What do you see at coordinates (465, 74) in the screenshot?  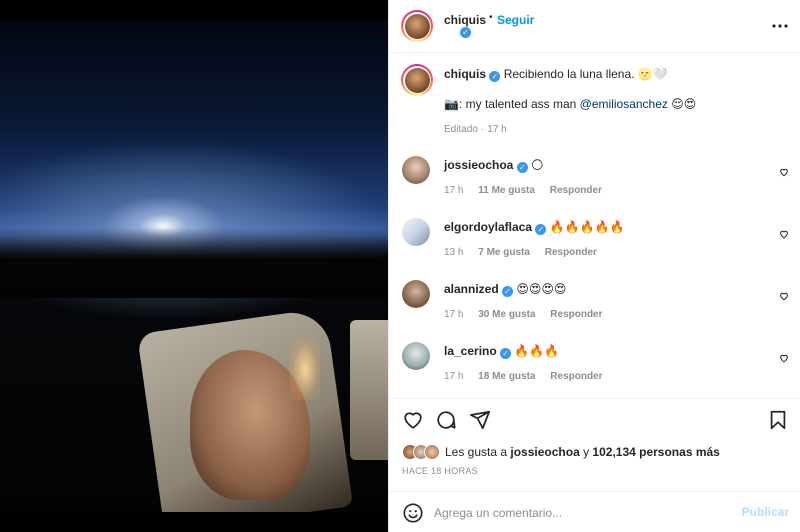 I see `caption-username: chiquis` at bounding box center [465, 74].